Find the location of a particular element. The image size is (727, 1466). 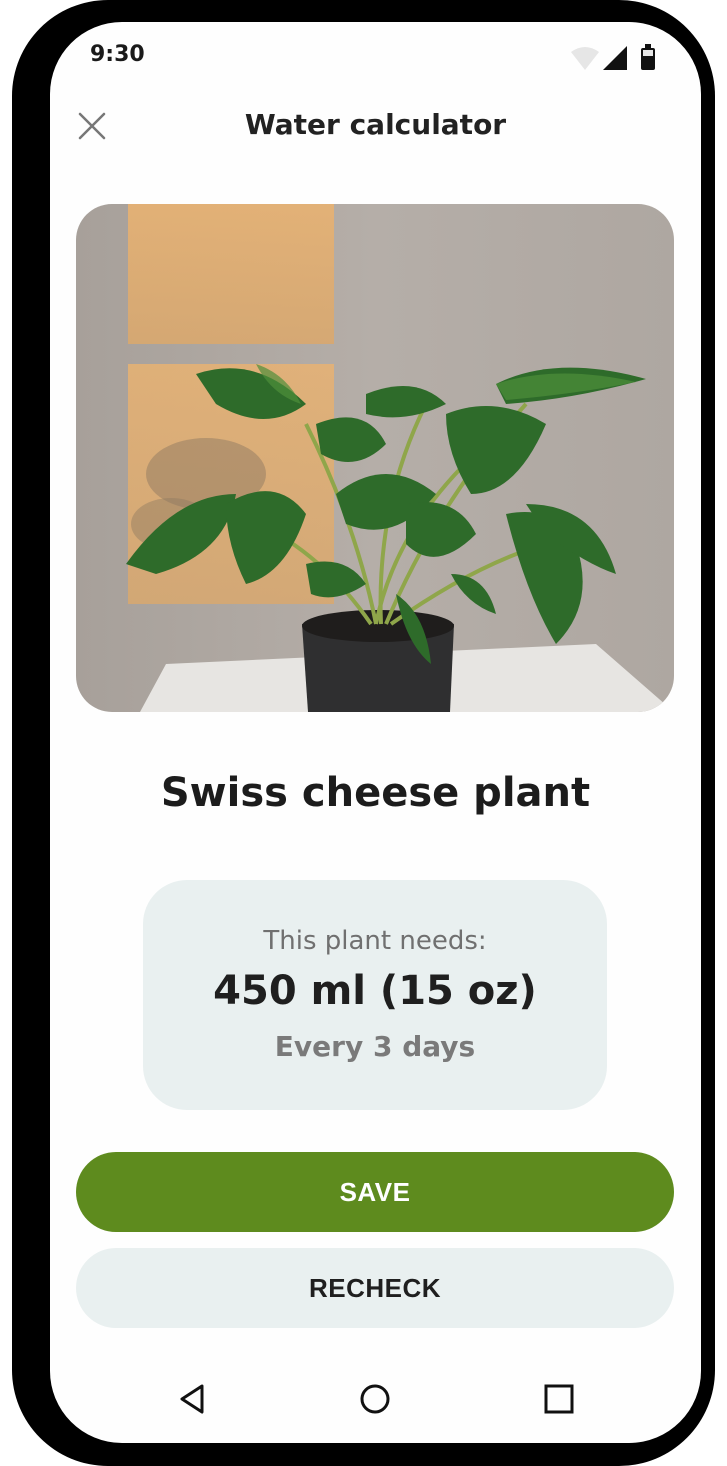

status-time: 9:30 is located at coordinates (117, 54).